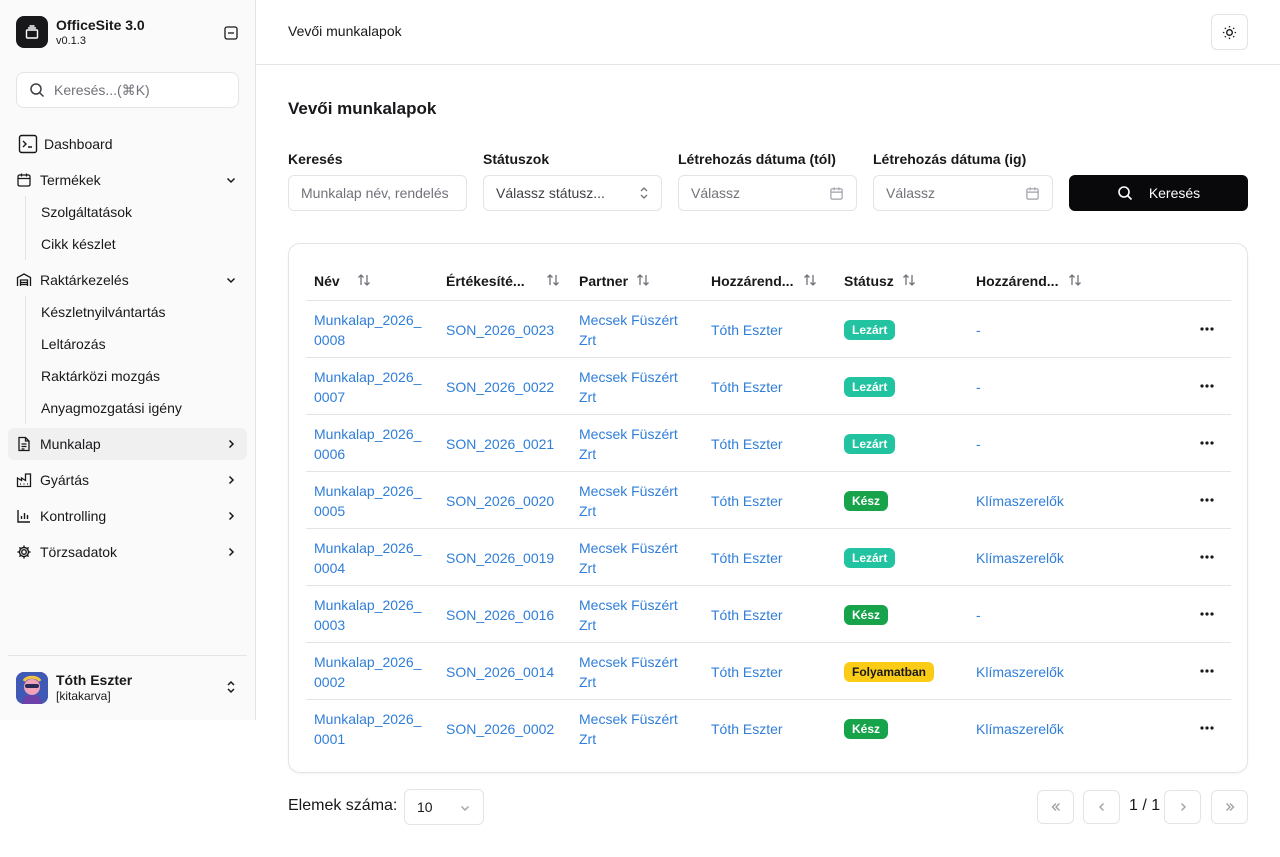 The width and height of the screenshot is (1280, 857). I want to click on worksheet-name-link: Munkalap_2026_ 0001, so click(367, 729).